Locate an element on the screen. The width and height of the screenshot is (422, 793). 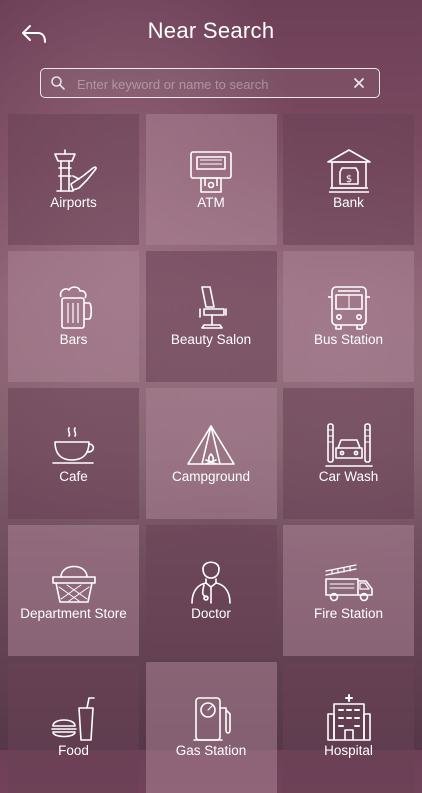
category-tile-bars: Bars is located at coordinates (73, 316).